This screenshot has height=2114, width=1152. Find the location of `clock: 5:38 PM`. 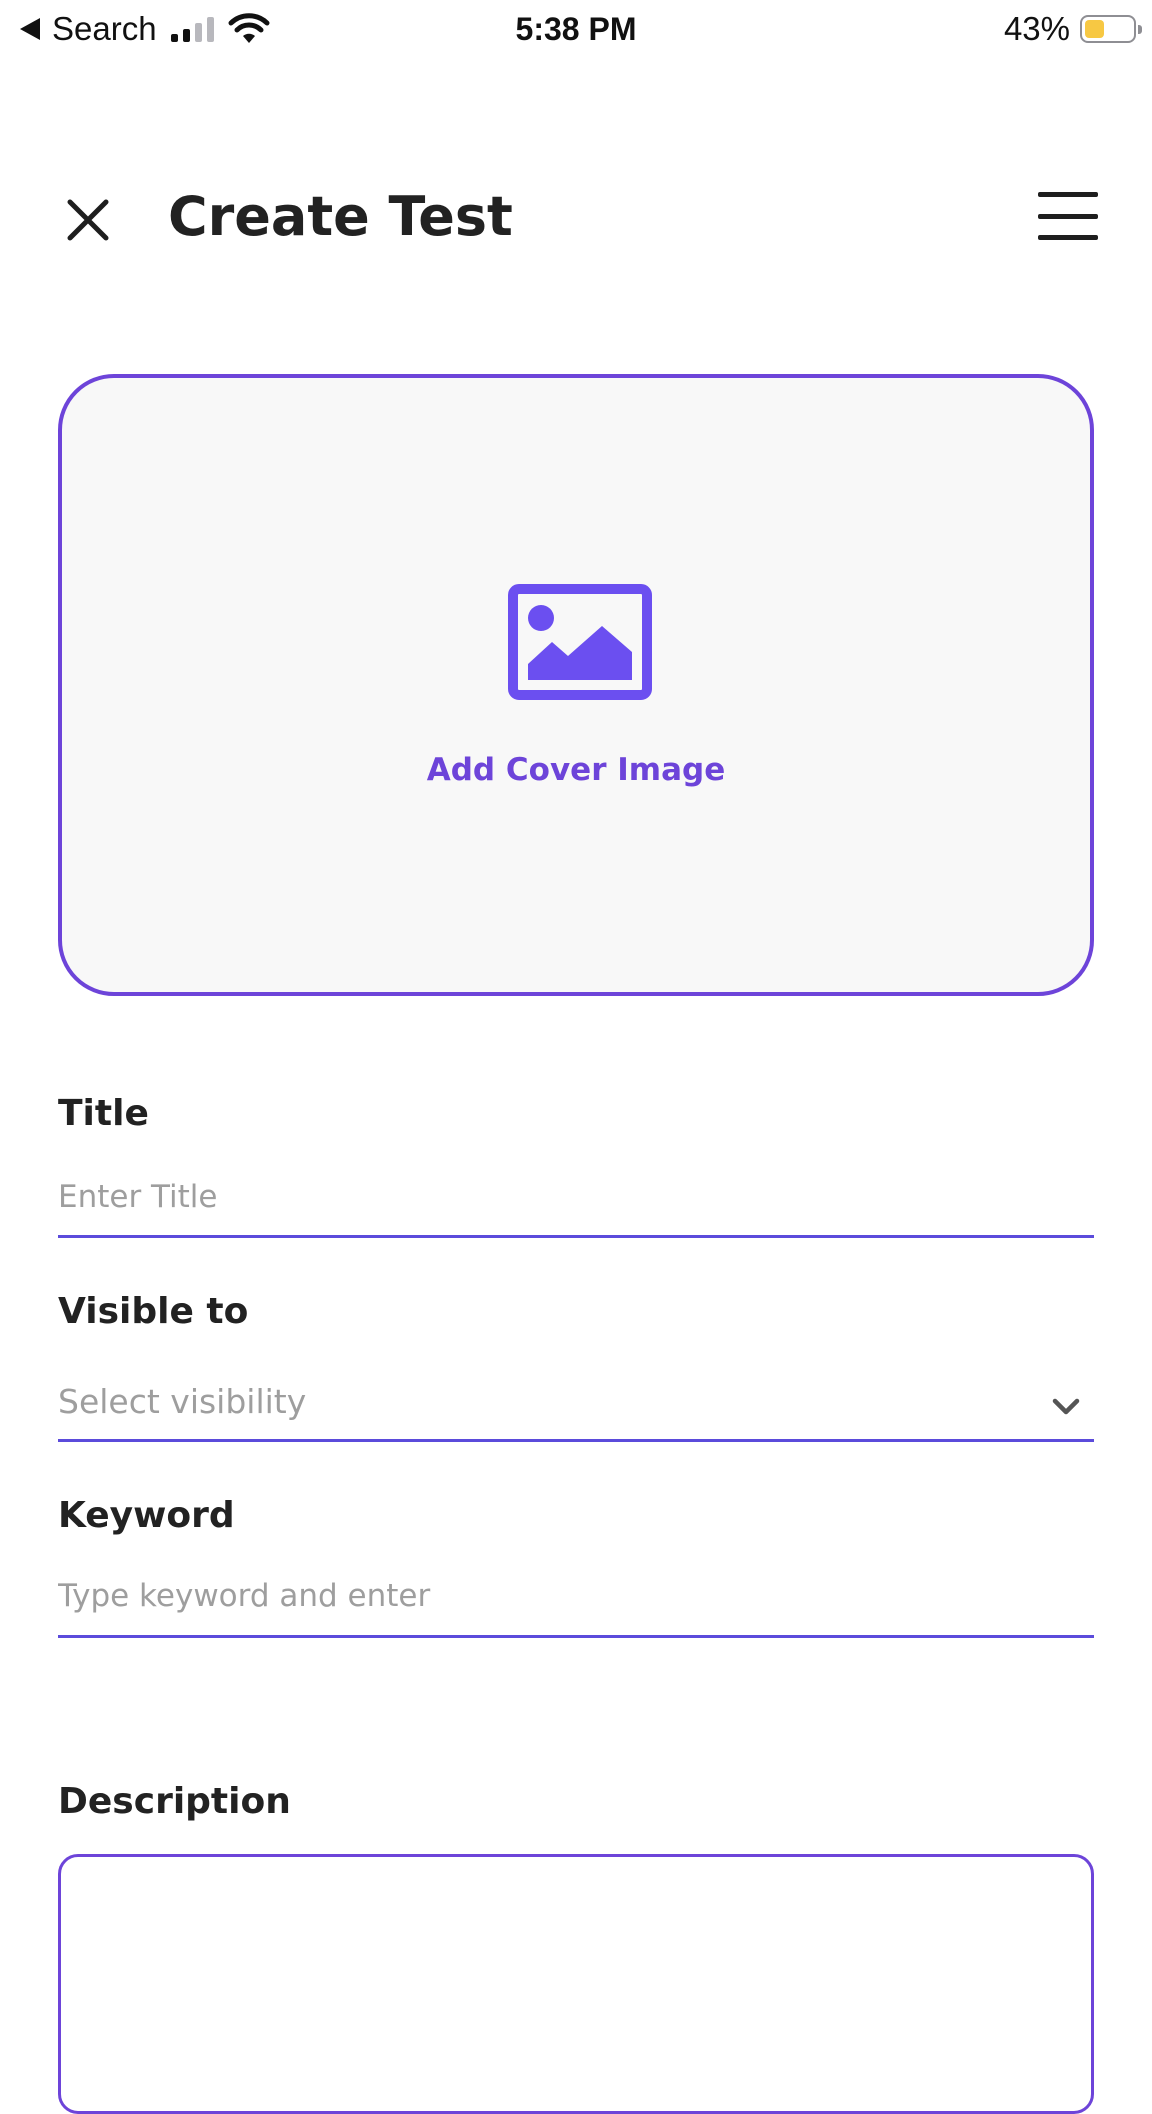

clock: 5:38 PM is located at coordinates (576, 29).